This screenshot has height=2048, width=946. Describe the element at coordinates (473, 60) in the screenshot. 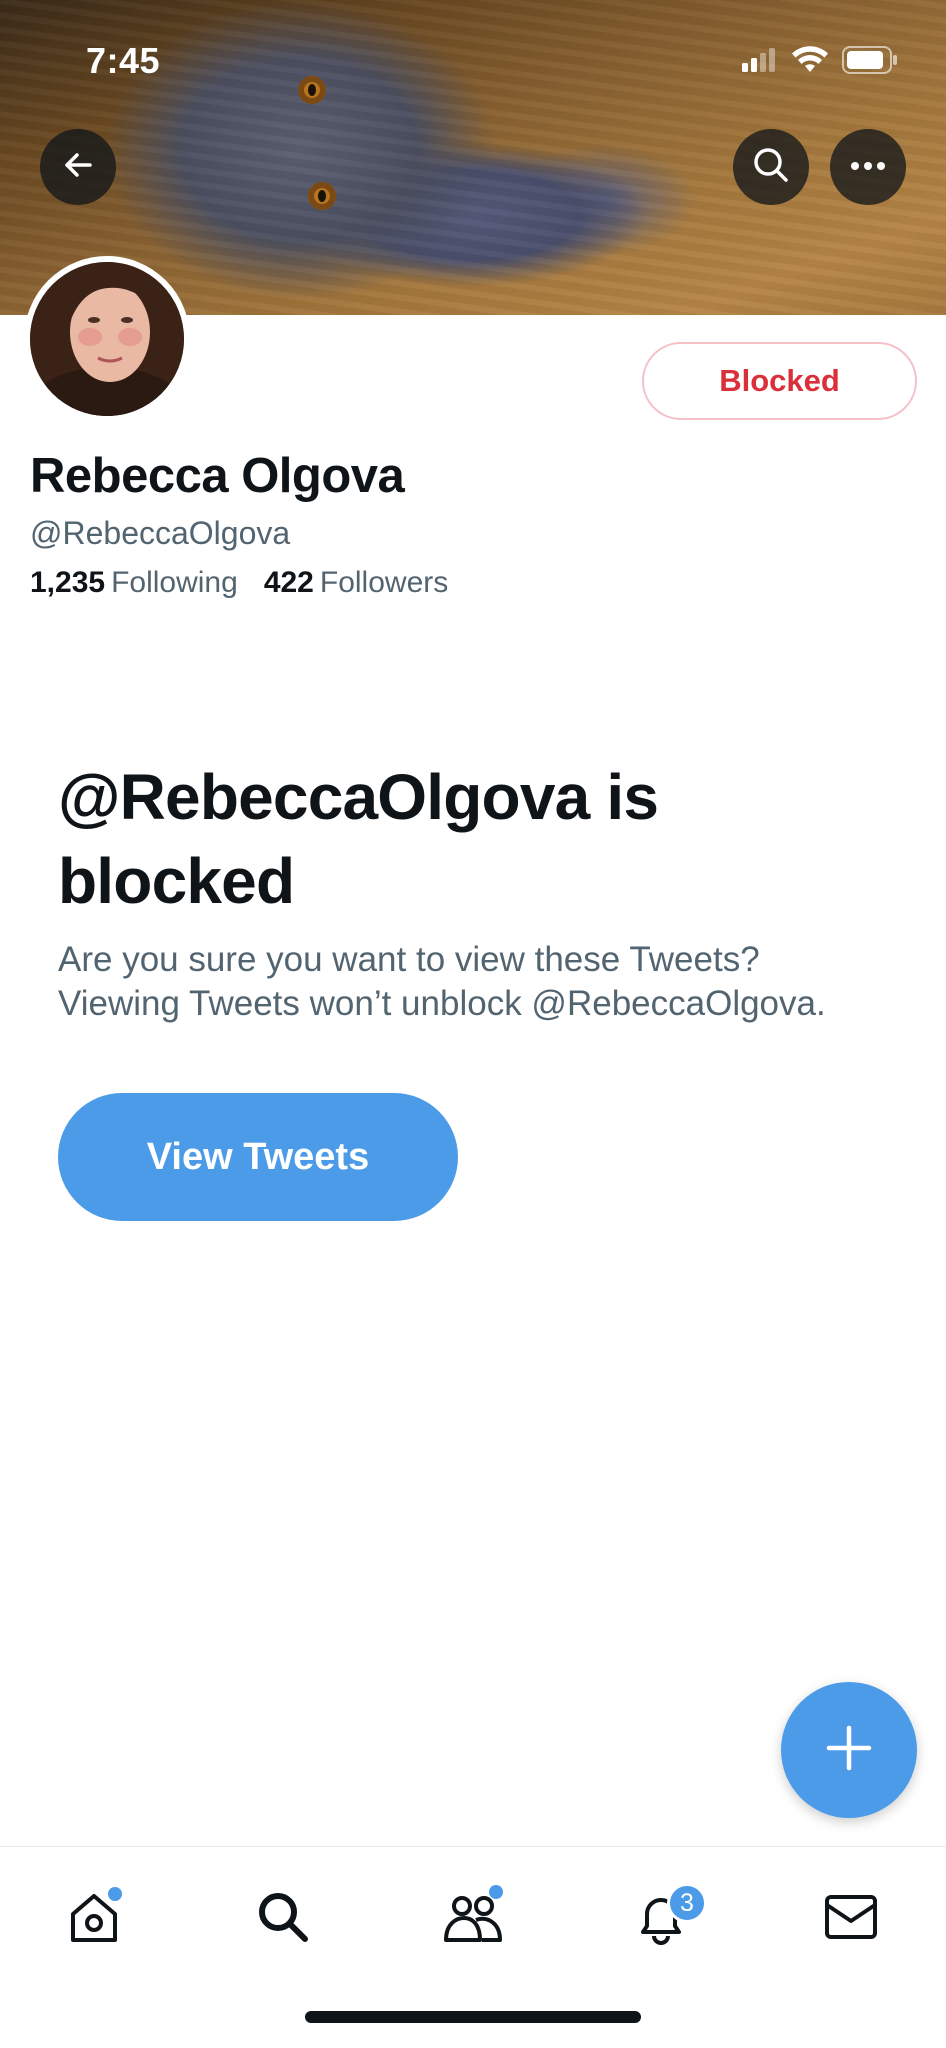

I see `status-bar: 7:45` at that location.